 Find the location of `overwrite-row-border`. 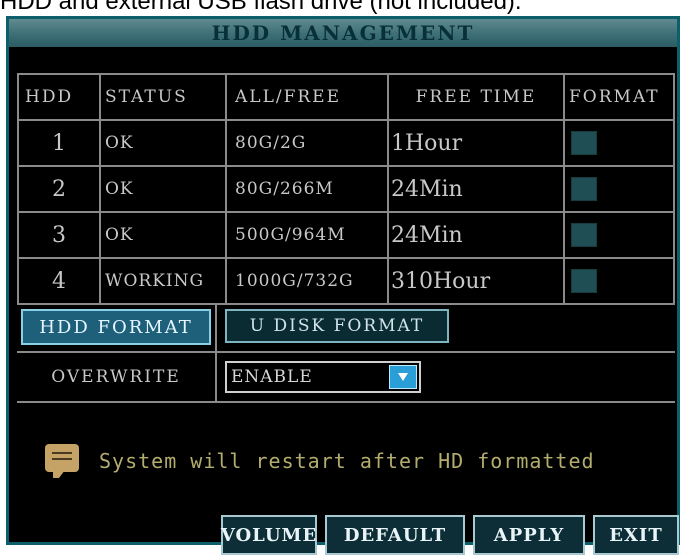

overwrite-row-border is located at coordinates (445, 402).